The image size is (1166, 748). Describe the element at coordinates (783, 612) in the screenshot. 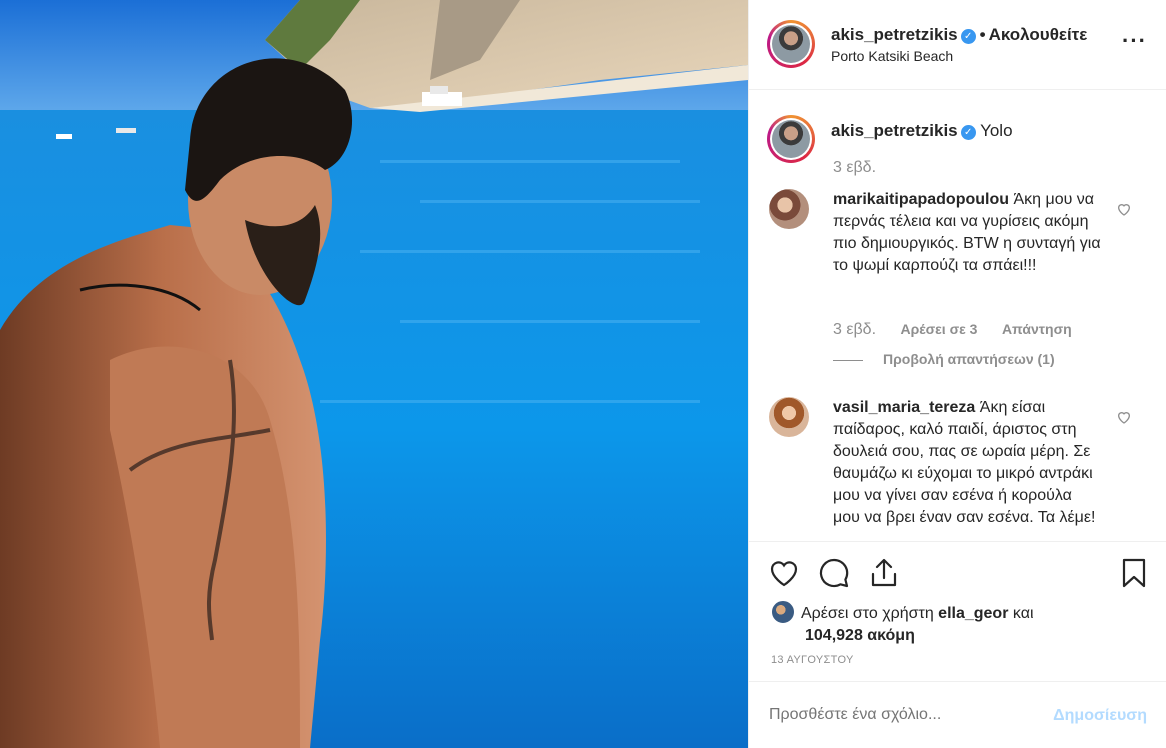

I see `liker-avatar` at that location.